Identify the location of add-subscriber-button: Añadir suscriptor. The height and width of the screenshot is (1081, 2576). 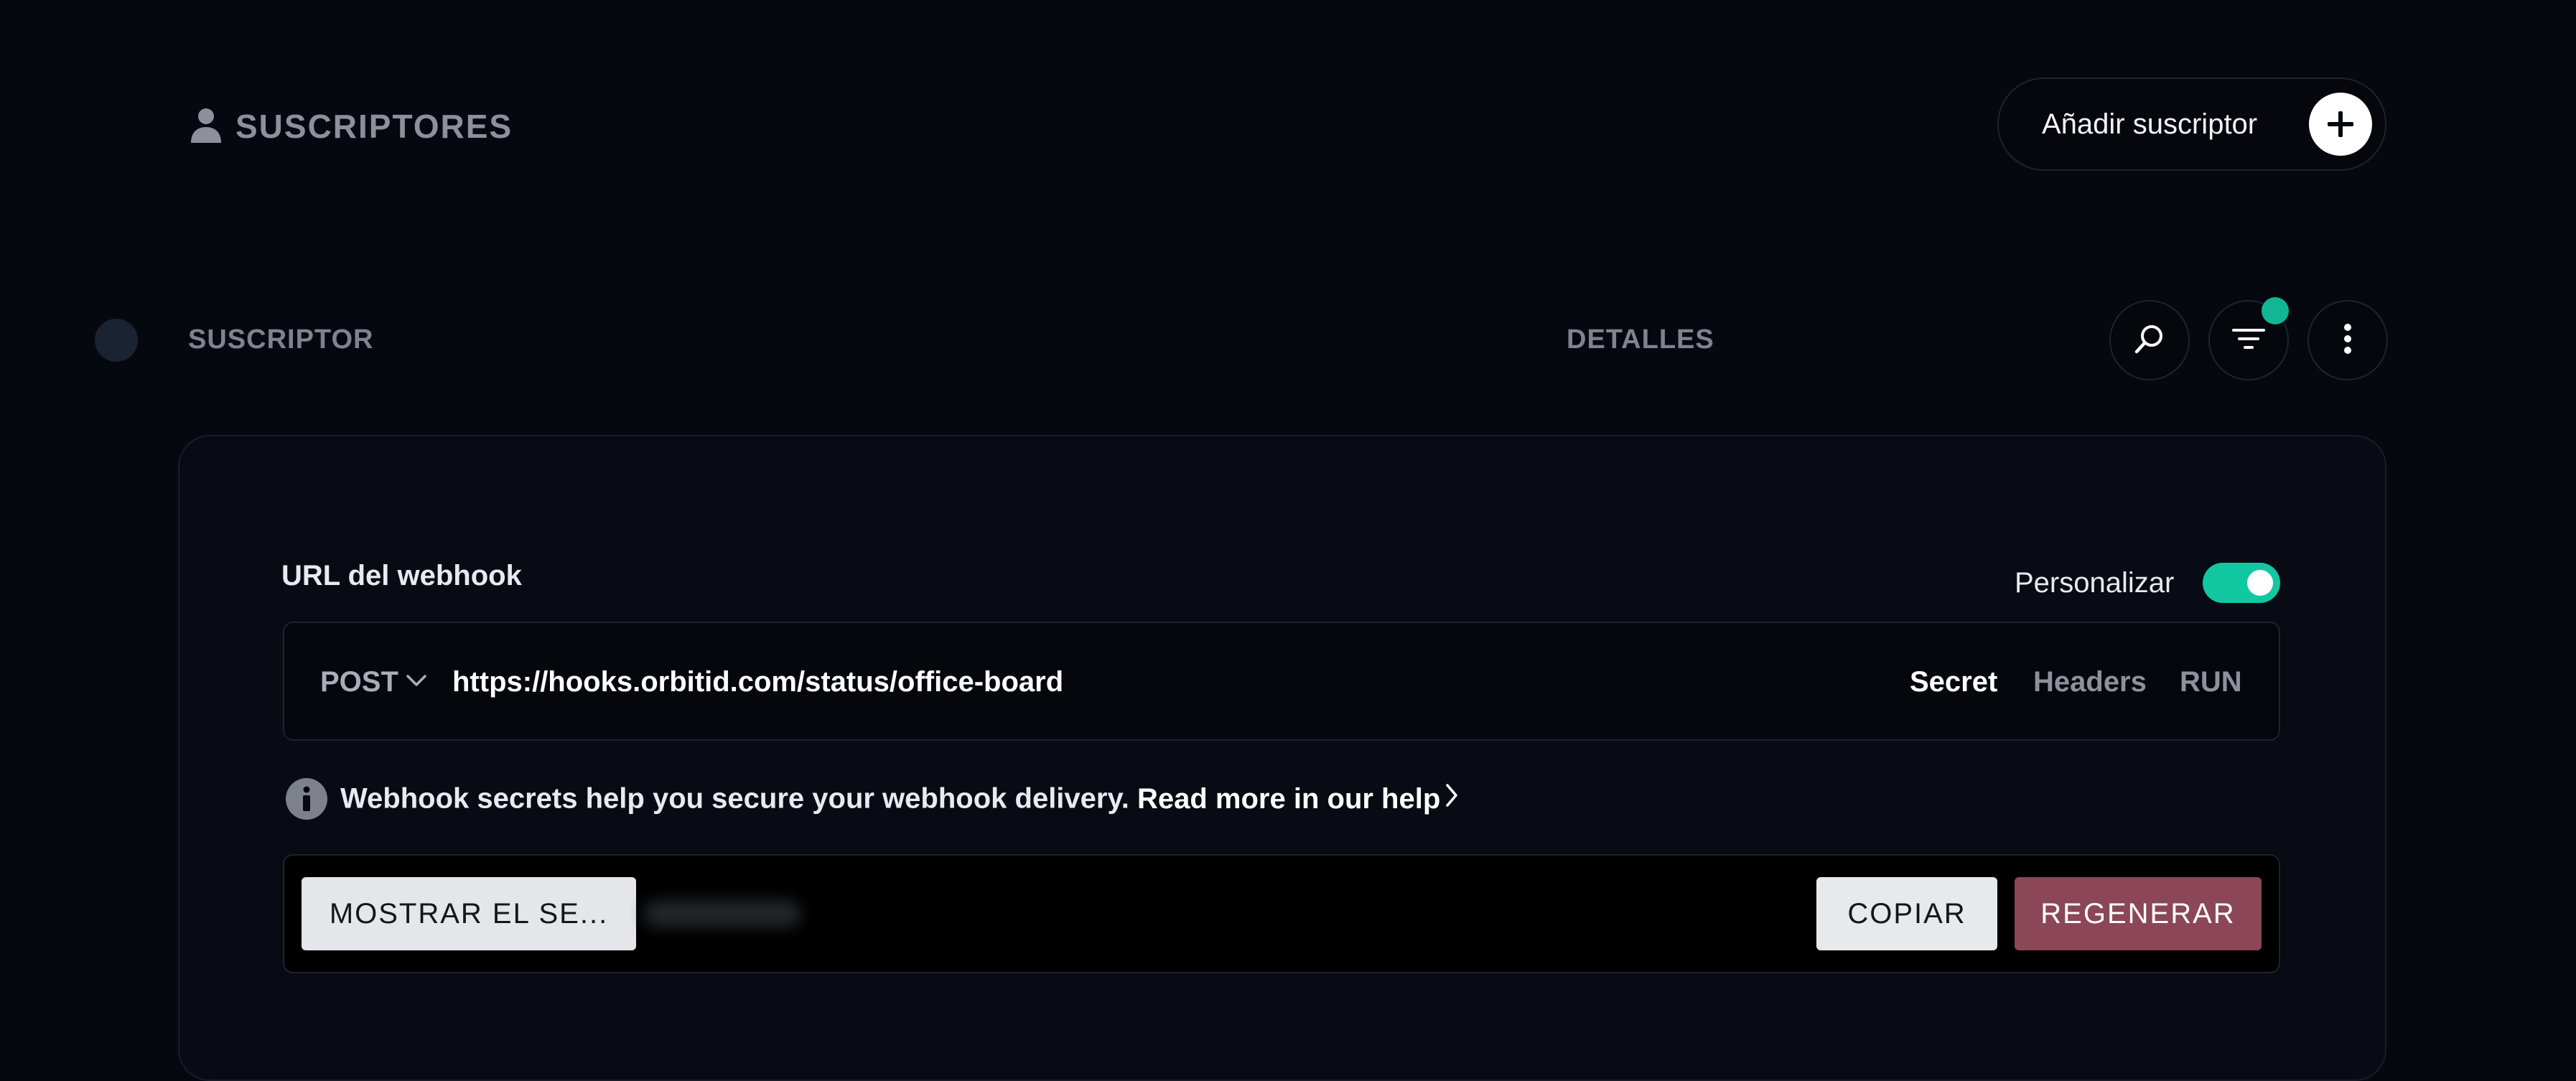
(2191, 125).